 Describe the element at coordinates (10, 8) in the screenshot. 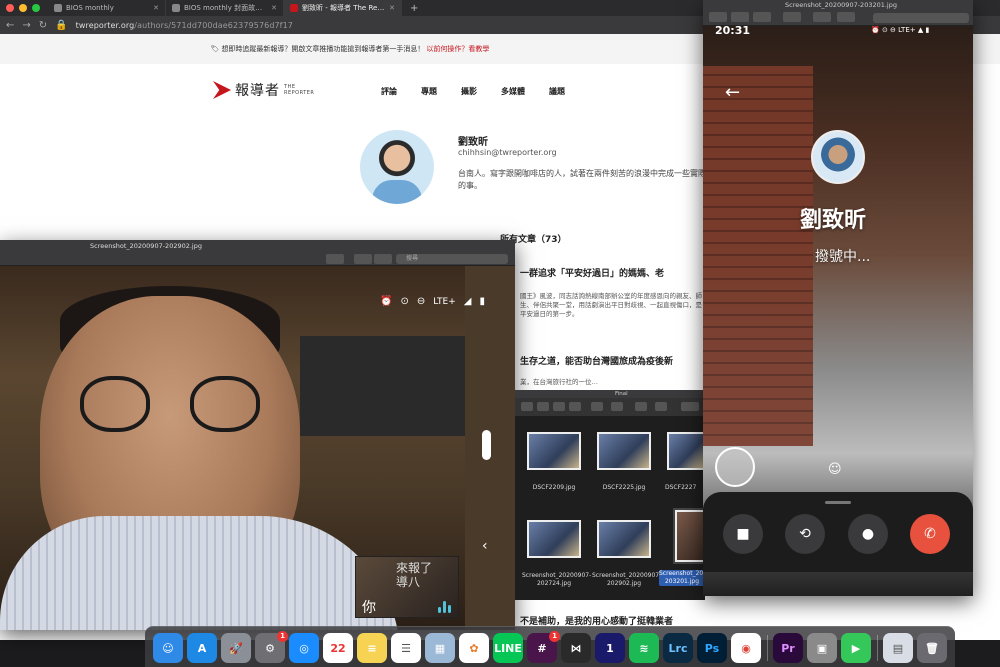

I see `close-window-button` at that location.